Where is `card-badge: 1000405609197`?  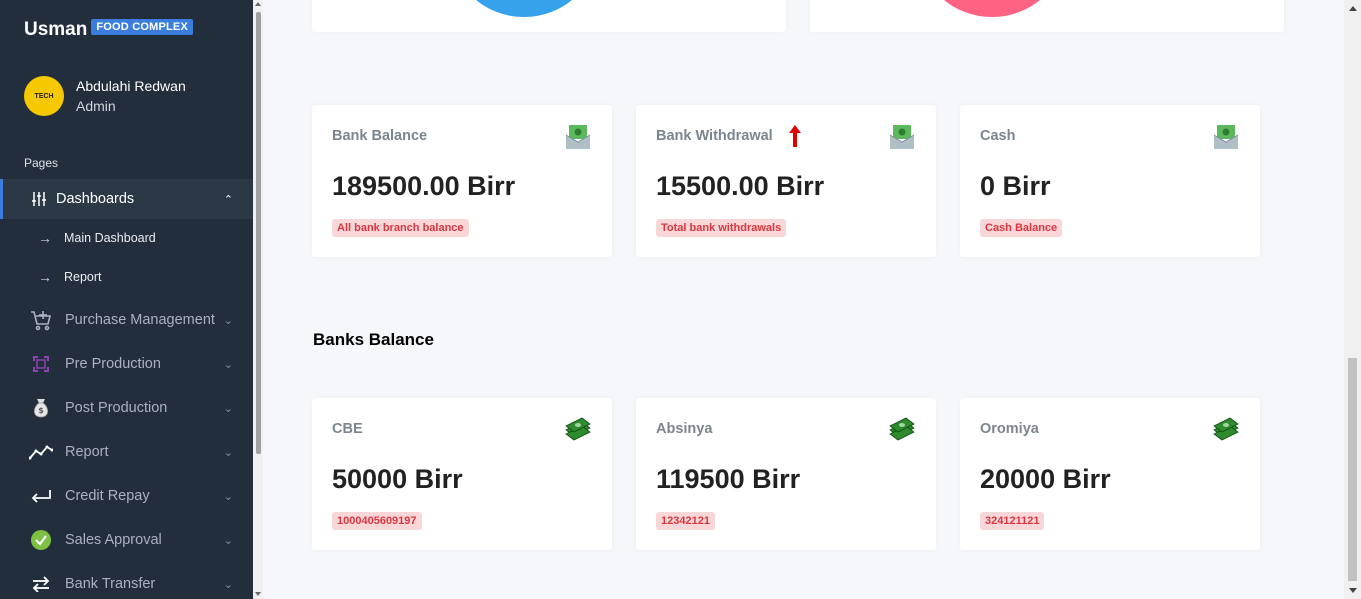 card-badge: 1000405609197 is located at coordinates (377, 521).